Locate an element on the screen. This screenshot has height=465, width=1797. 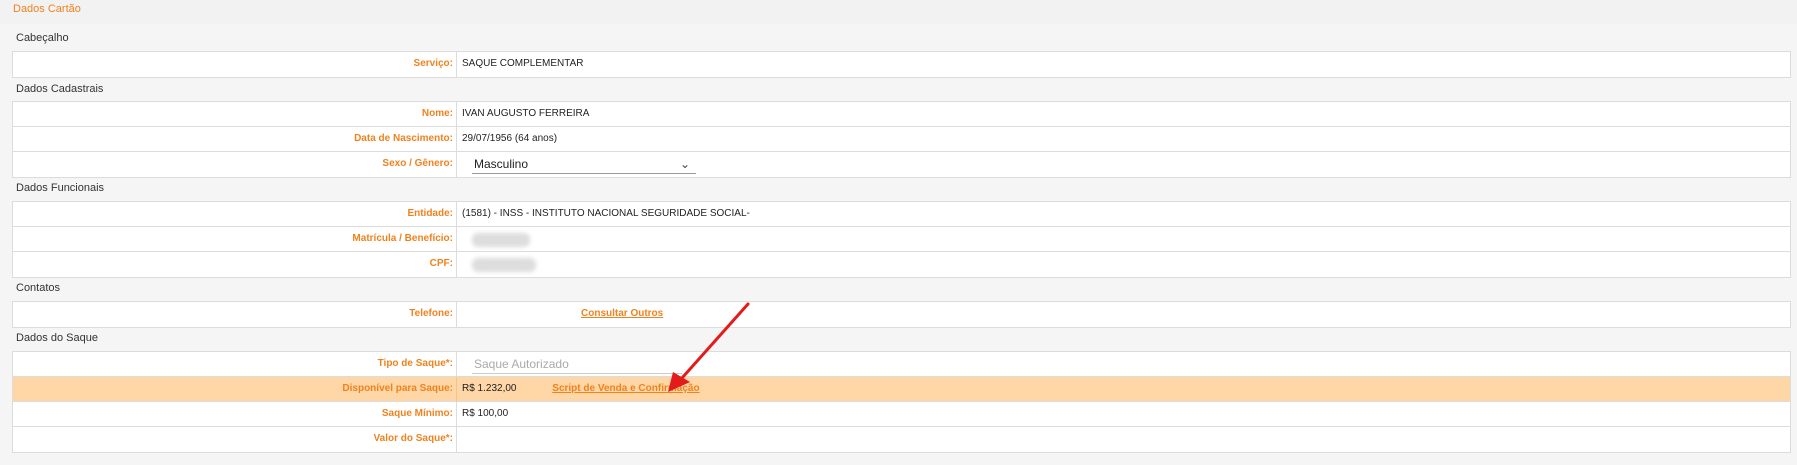
valor-saque-input is located at coordinates (1112, 439).